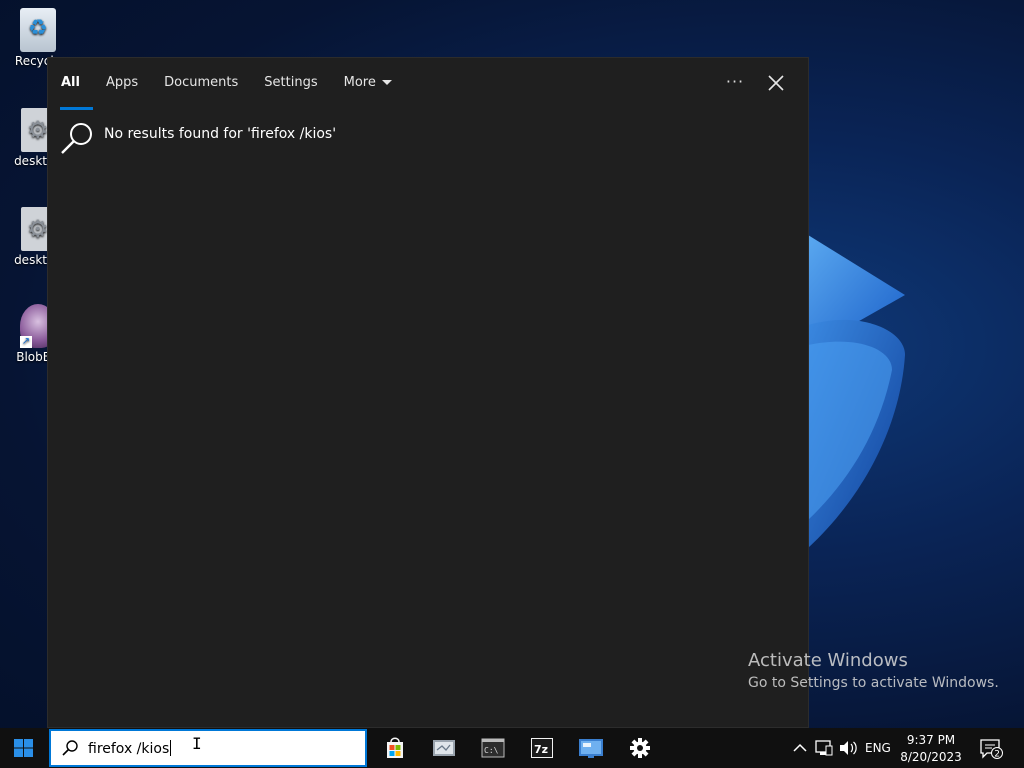  I want to click on watermark-title: Activate Windows, so click(828, 660).